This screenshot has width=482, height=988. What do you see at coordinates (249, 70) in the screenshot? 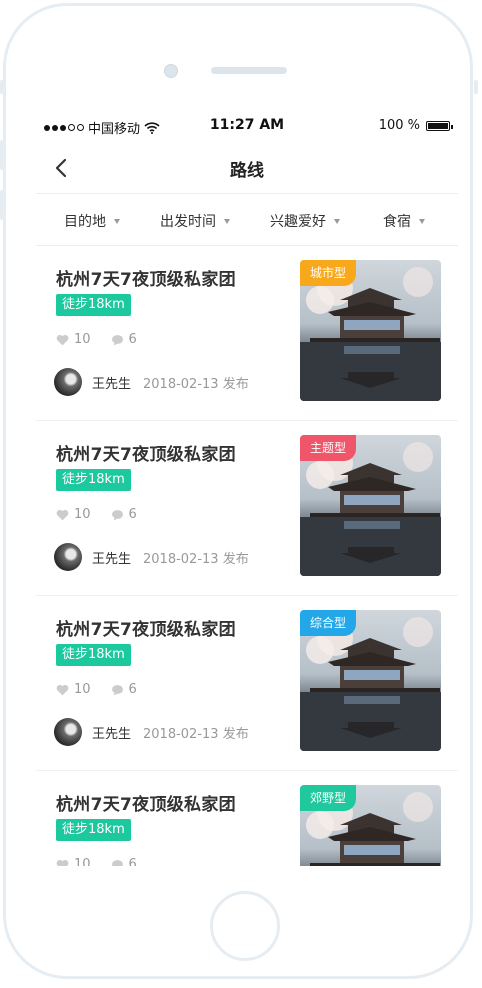
I see `speaker-grille` at bounding box center [249, 70].